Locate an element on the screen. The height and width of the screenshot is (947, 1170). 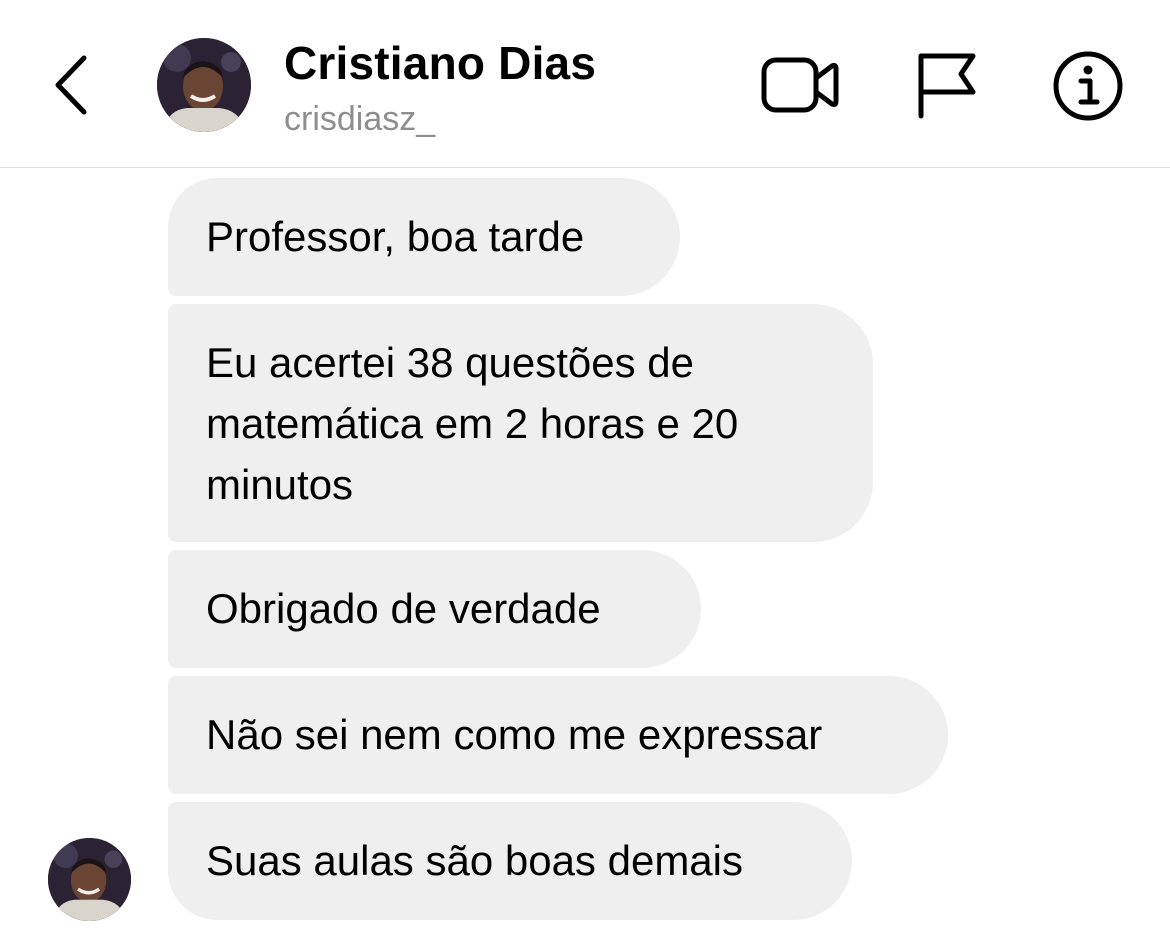
report-button is located at coordinates (946, 84).